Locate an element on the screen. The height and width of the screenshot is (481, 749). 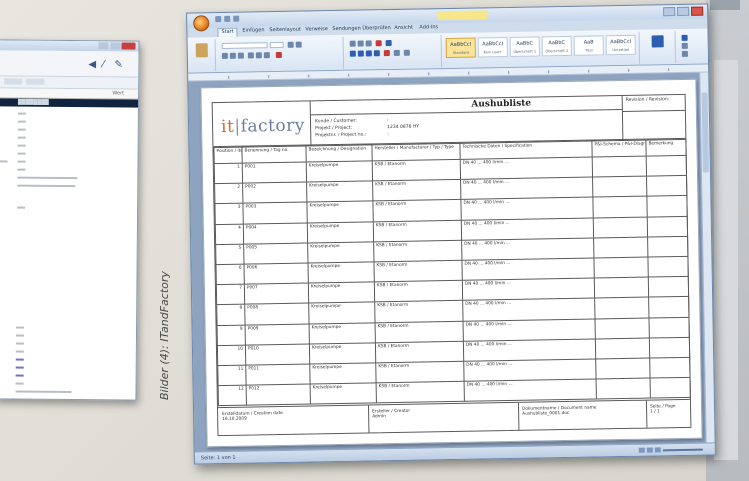
property-list is located at coordinates (69, 251).